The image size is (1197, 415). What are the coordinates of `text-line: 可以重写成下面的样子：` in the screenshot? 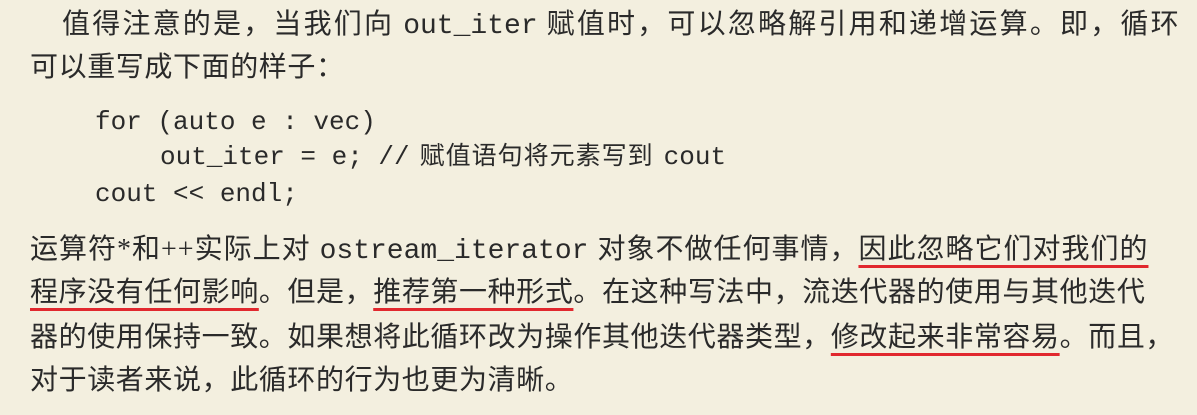 It's located at (187, 67).